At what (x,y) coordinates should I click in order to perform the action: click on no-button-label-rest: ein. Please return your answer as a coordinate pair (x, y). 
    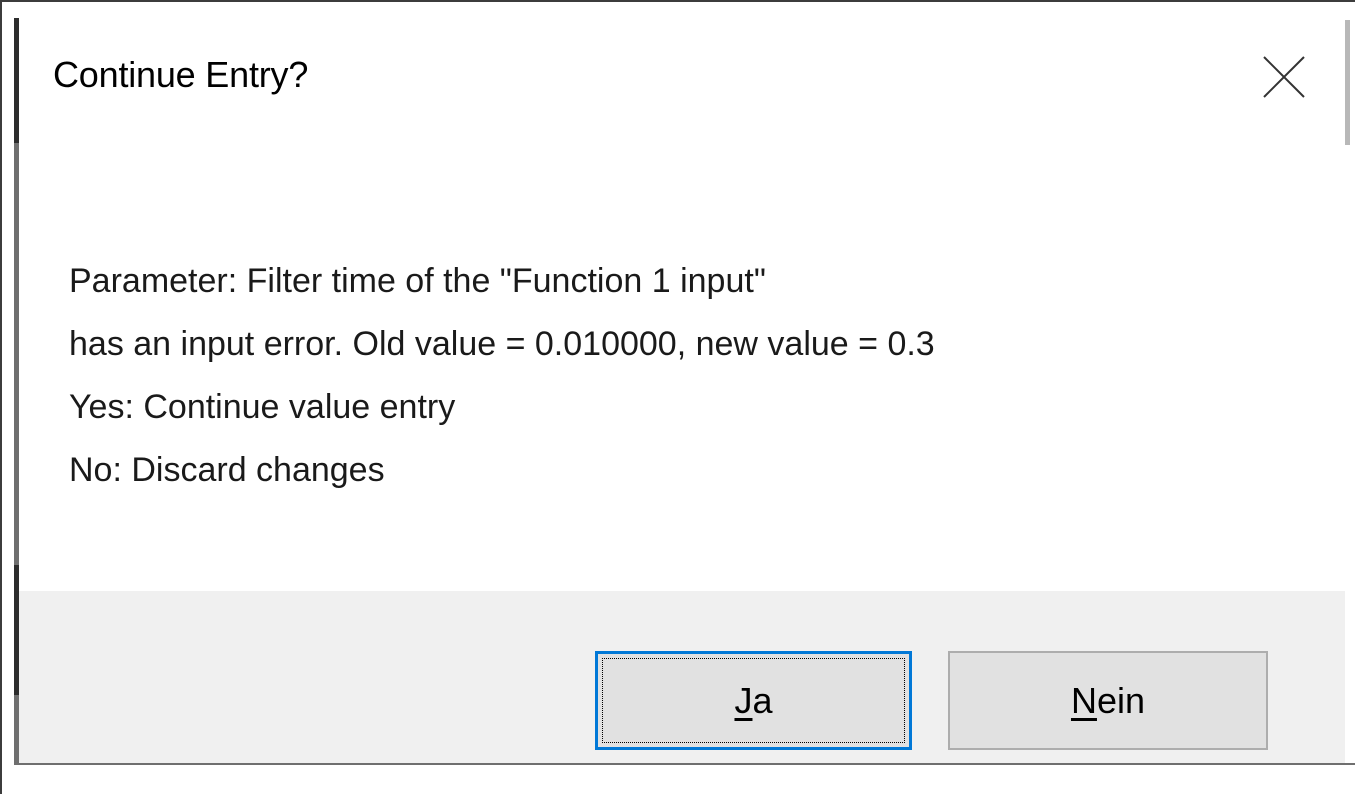
    Looking at the image, I should click on (1121, 700).